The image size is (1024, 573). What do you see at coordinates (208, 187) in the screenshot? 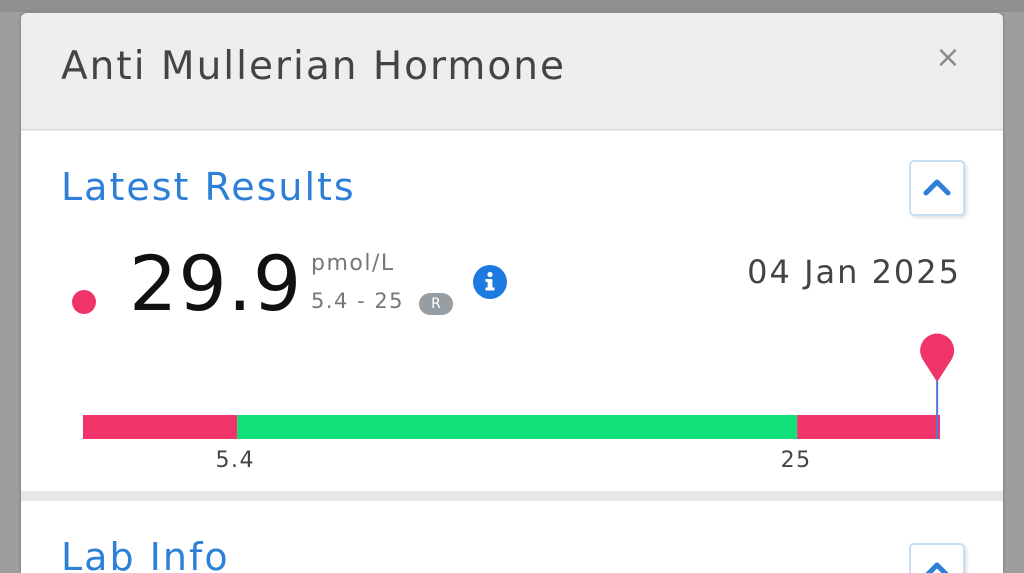
I see `latest-results-title: Latest Results` at bounding box center [208, 187].